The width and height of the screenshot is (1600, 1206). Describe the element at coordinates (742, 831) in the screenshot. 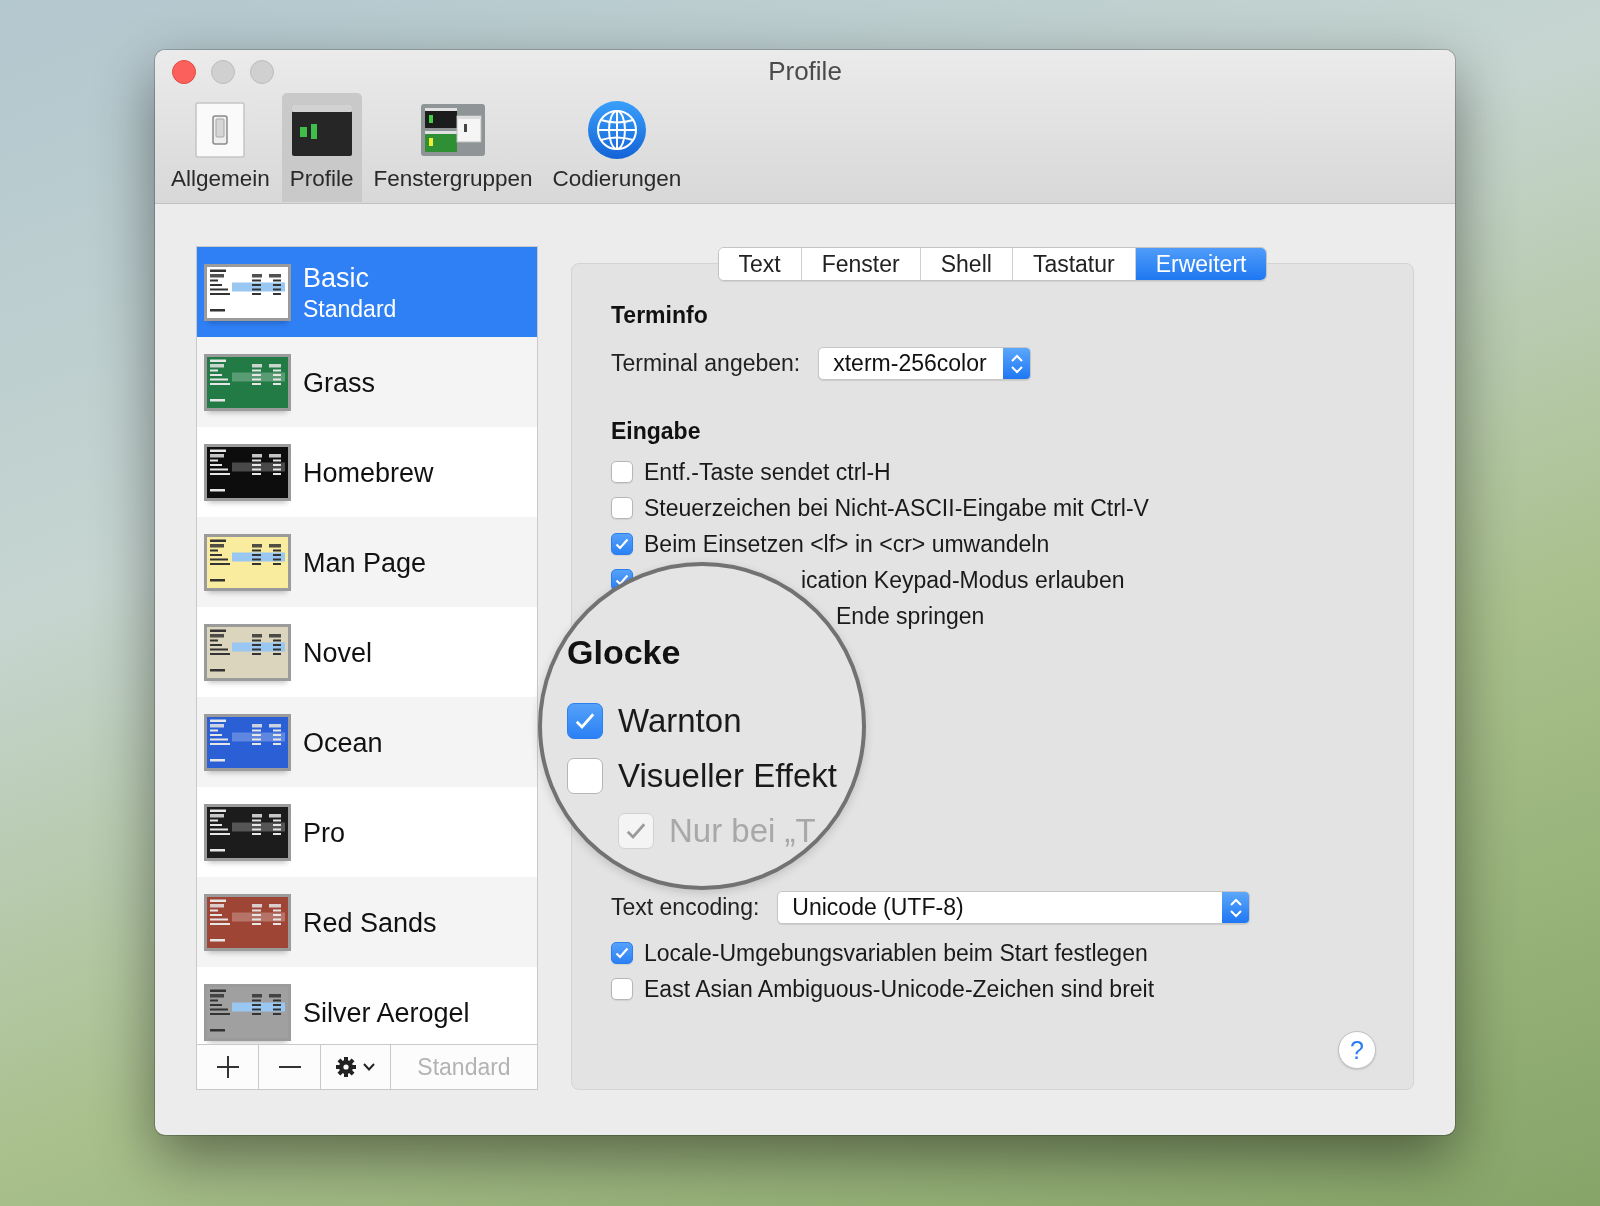

I see `checkbox-label: Nur bei „T` at that location.